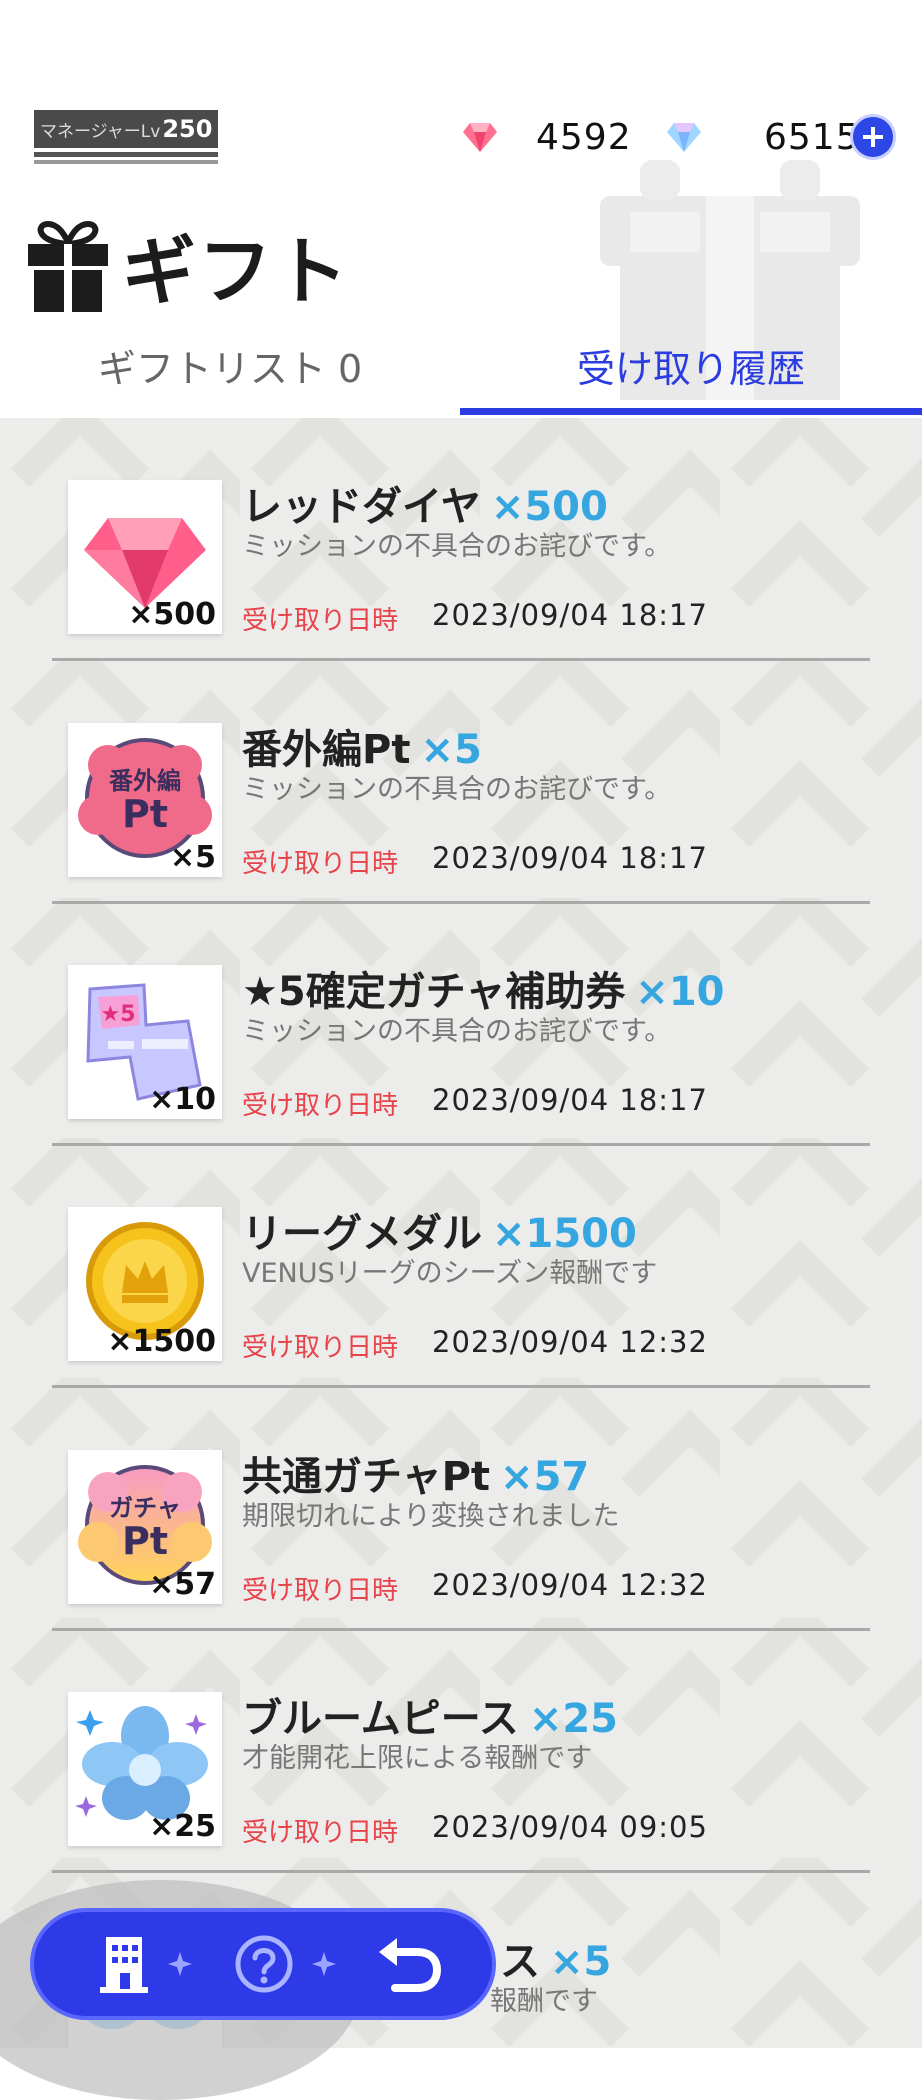 Image resolution: width=922 pixels, height=2100 pixels. I want to click on item-description: 報酬です, so click(544, 2001).